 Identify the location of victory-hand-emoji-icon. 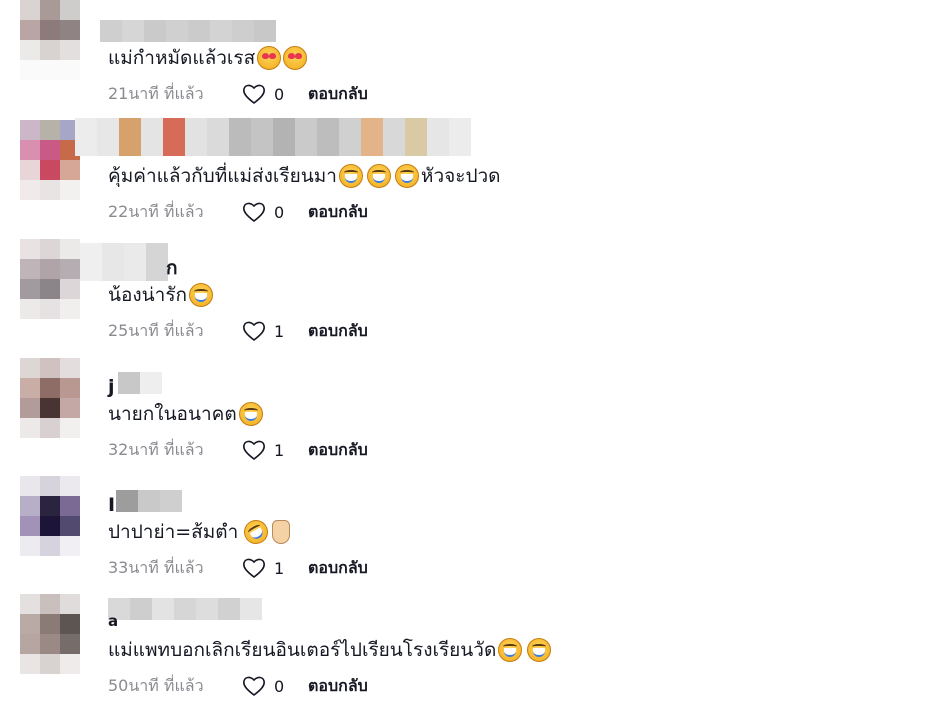
(281, 532).